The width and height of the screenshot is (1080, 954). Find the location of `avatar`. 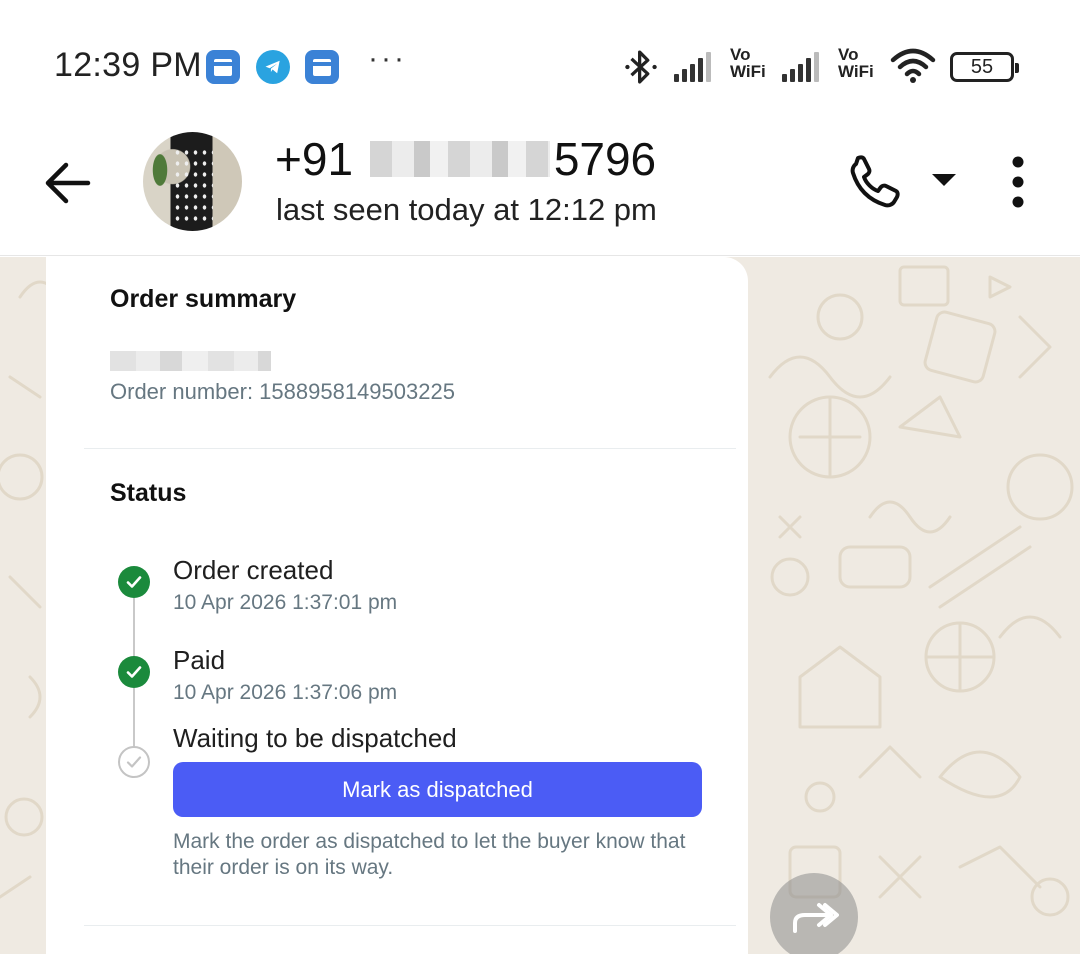

avatar is located at coordinates (192, 181).